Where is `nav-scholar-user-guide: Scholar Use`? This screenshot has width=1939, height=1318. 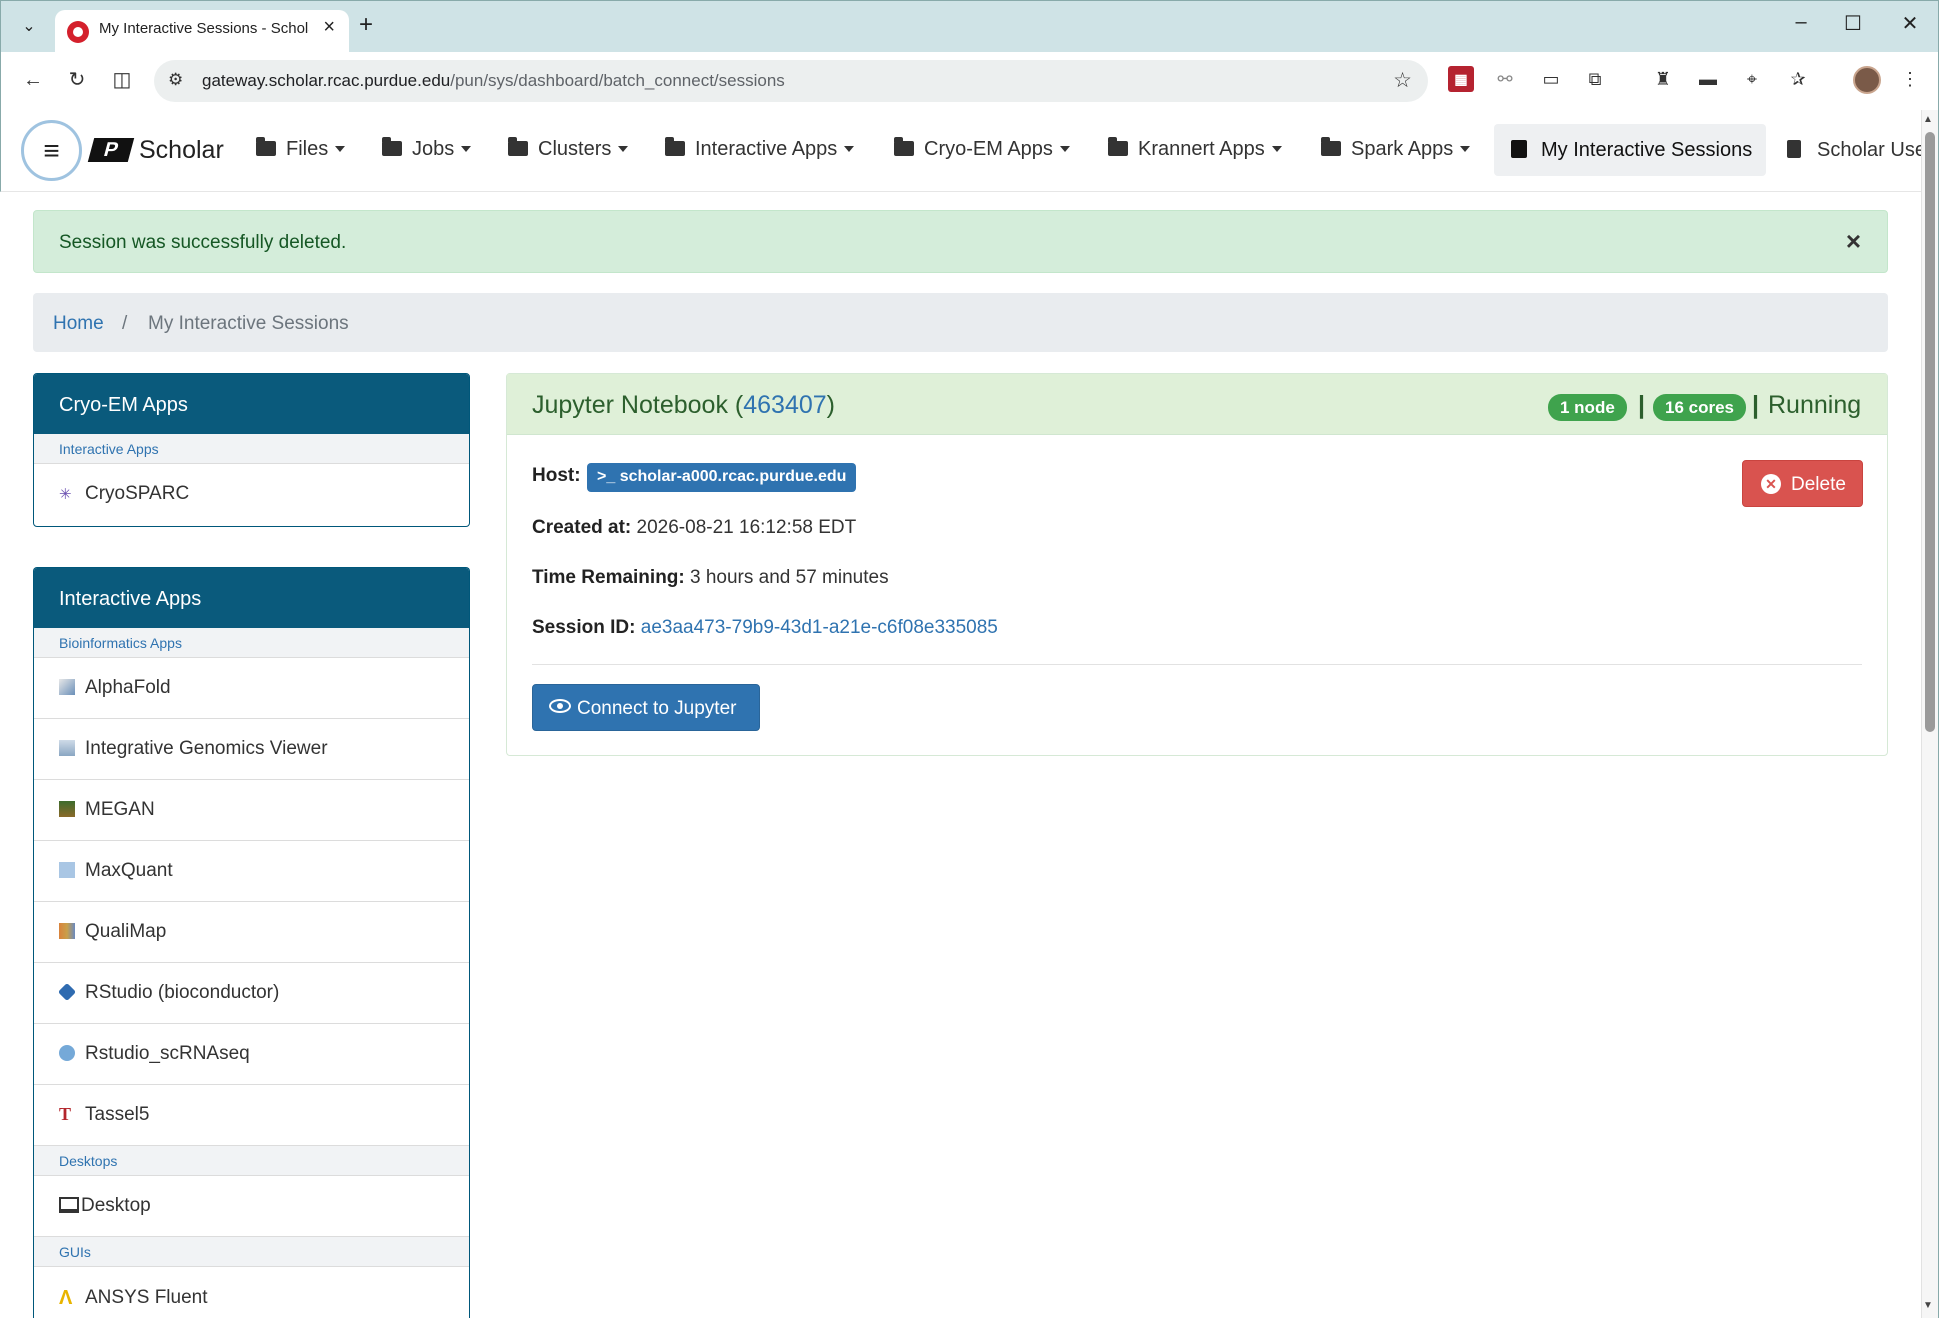
nav-scholar-user-guide: Scholar Use is located at coordinates (1856, 150).